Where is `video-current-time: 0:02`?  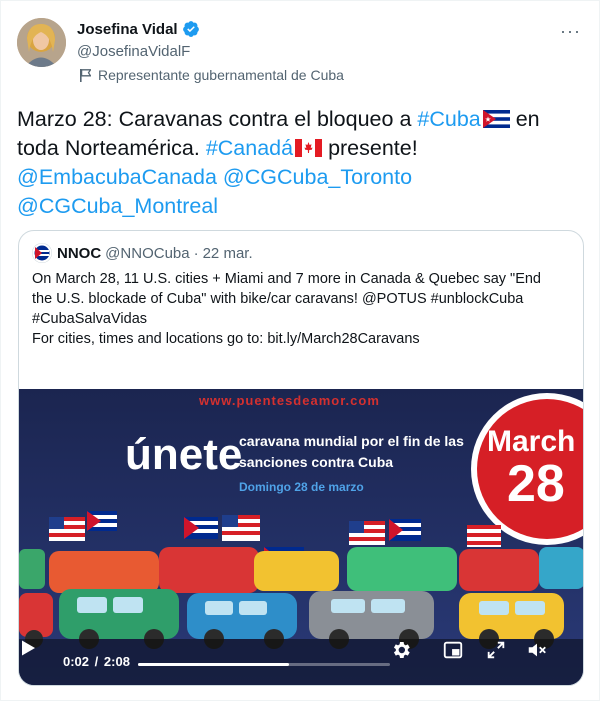
video-current-time: 0:02 is located at coordinates (76, 661).